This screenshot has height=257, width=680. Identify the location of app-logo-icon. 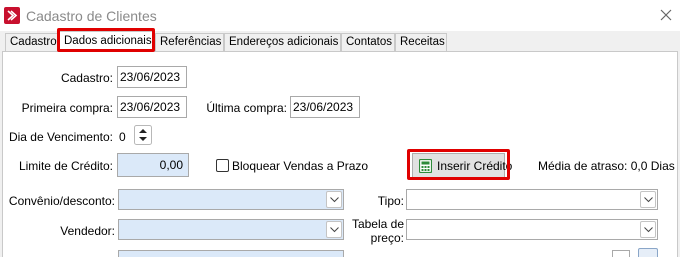
(12, 15).